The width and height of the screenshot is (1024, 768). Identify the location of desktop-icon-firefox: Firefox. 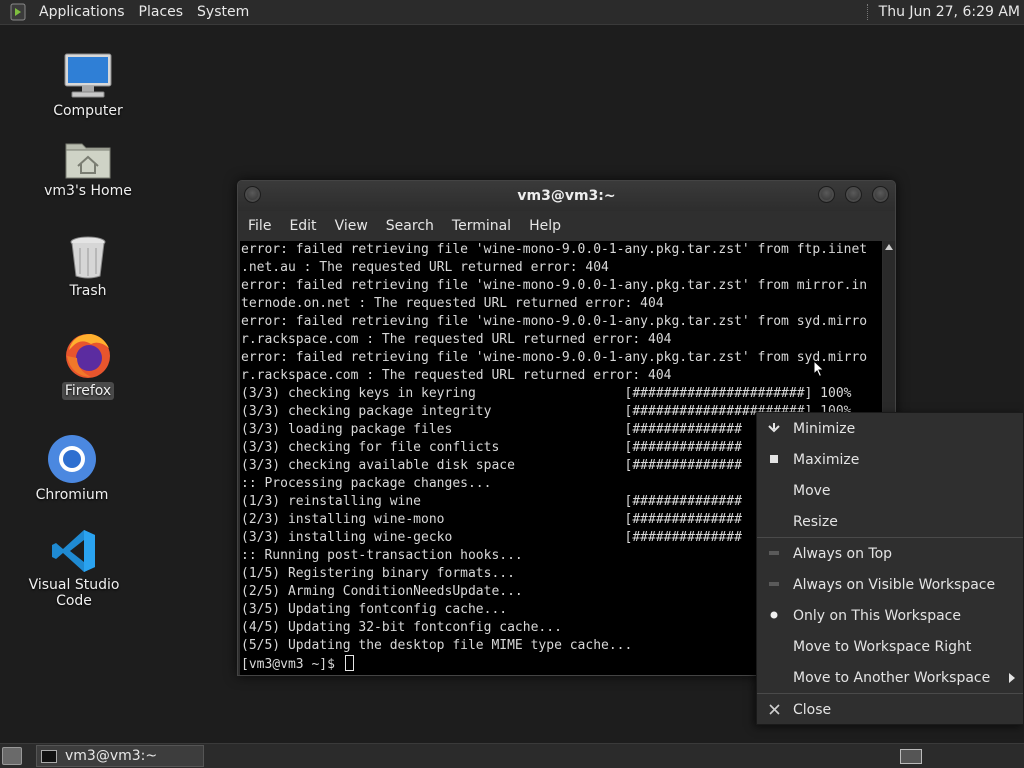
(88, 362).